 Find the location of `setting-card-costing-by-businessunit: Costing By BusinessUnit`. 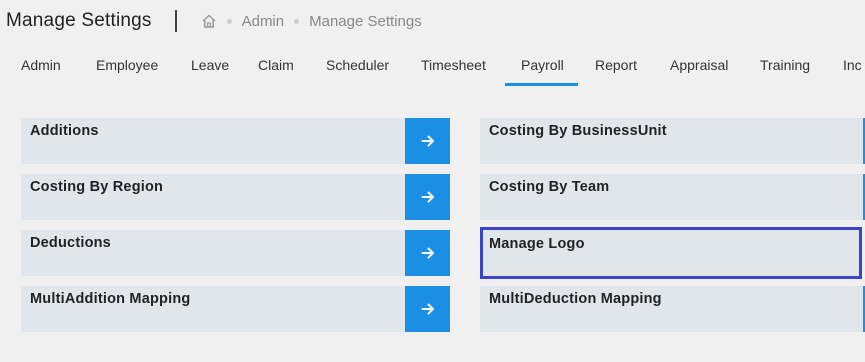

setting-card-costing-by-businessunit: Costing By BusinessUnit is located at coordinates (672, 141).